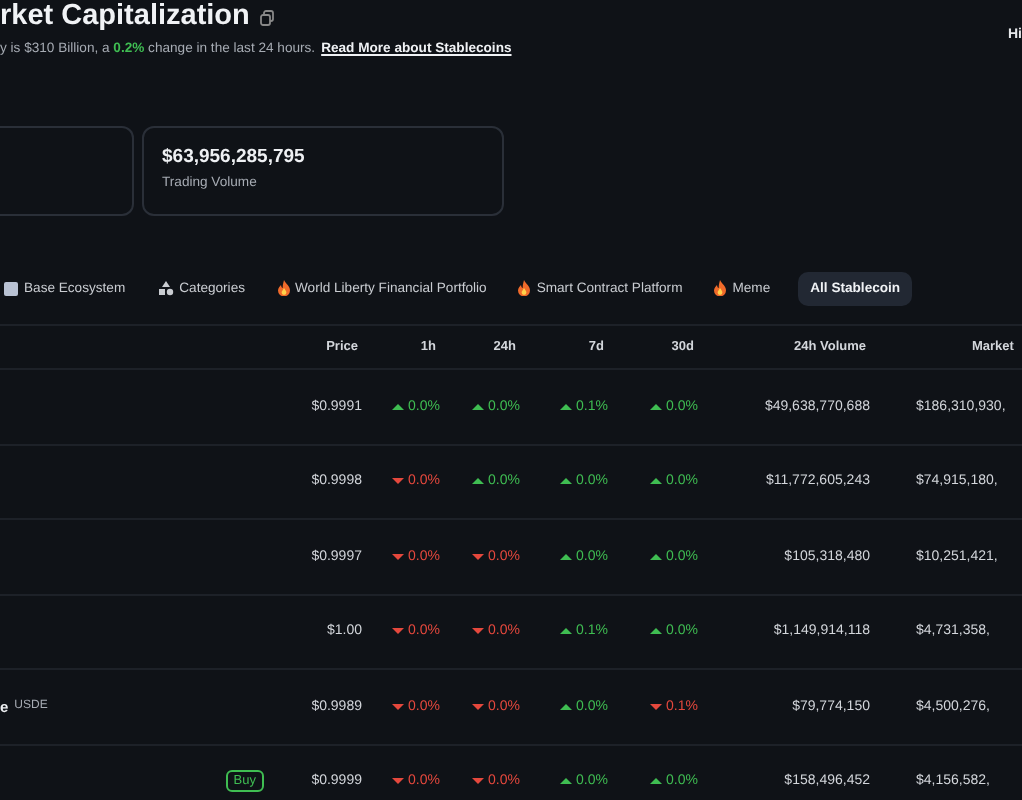 This screenshot has width=1022, height=800. Describe the element at coordinates (11, 288) in the screenshot. I see `square-icon` at that location.